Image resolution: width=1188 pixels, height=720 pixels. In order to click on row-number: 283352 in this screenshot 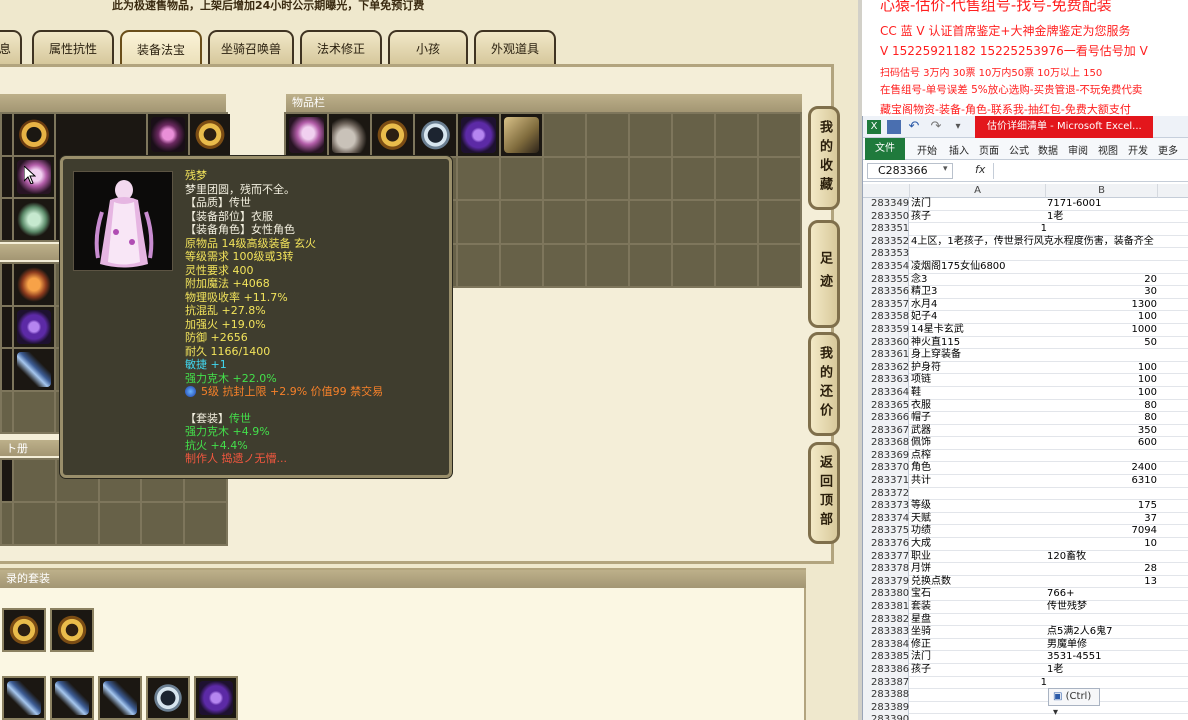, I will do `click(886, 242)`.